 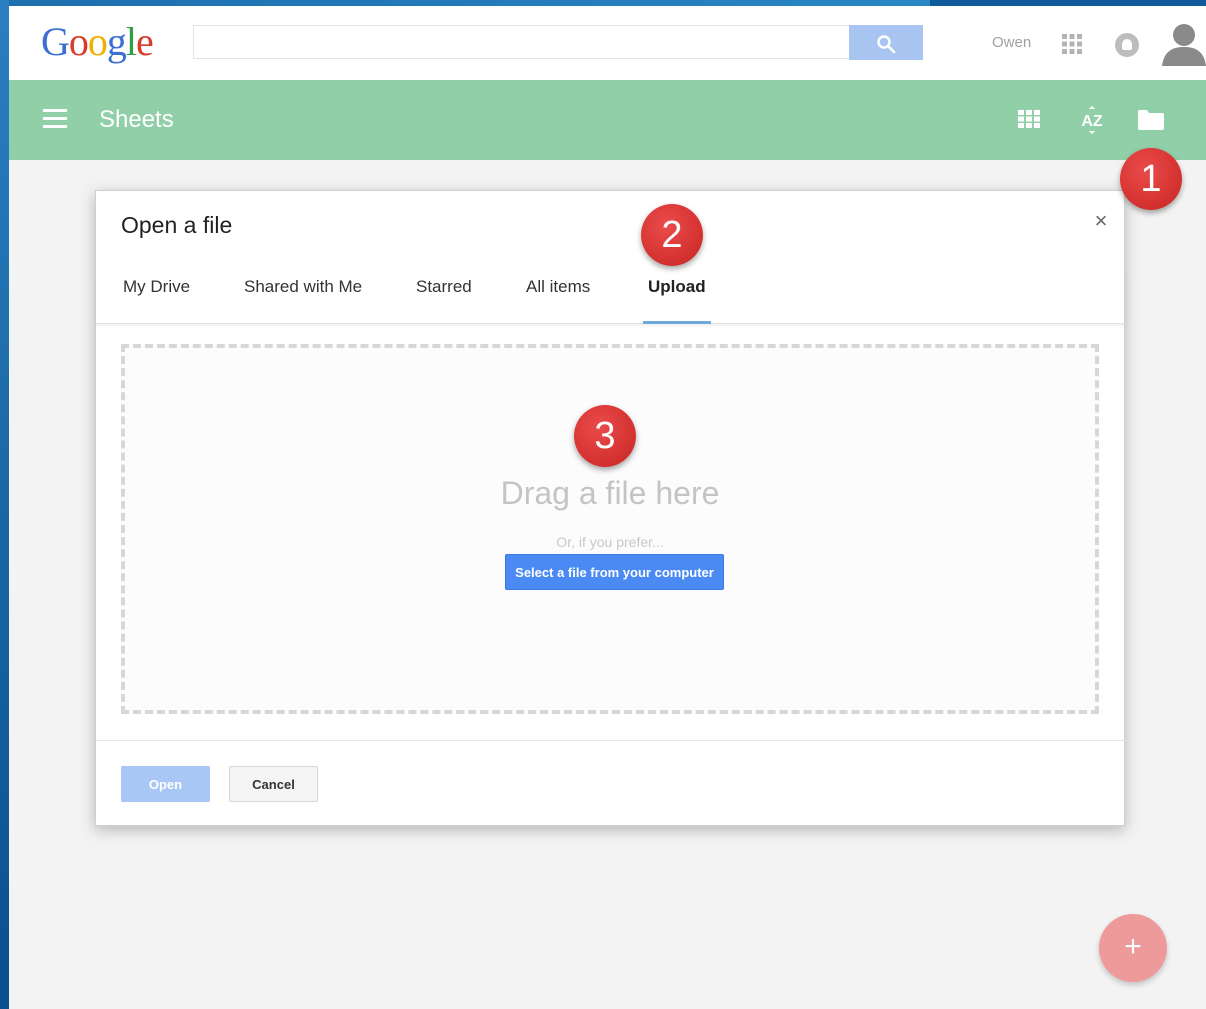 I want to click on search-button, so click(x=886, y=42).